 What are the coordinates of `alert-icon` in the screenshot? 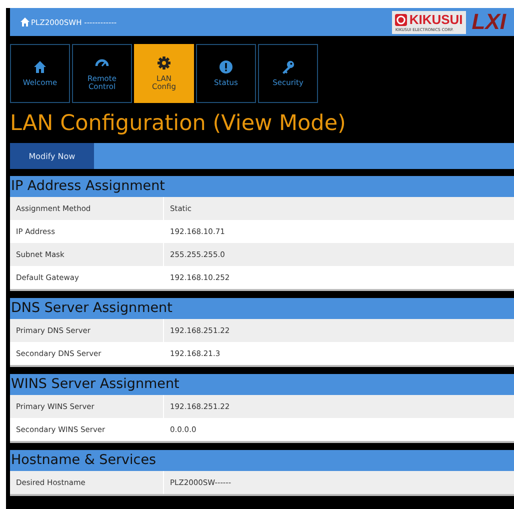 It's located at (226, 67).